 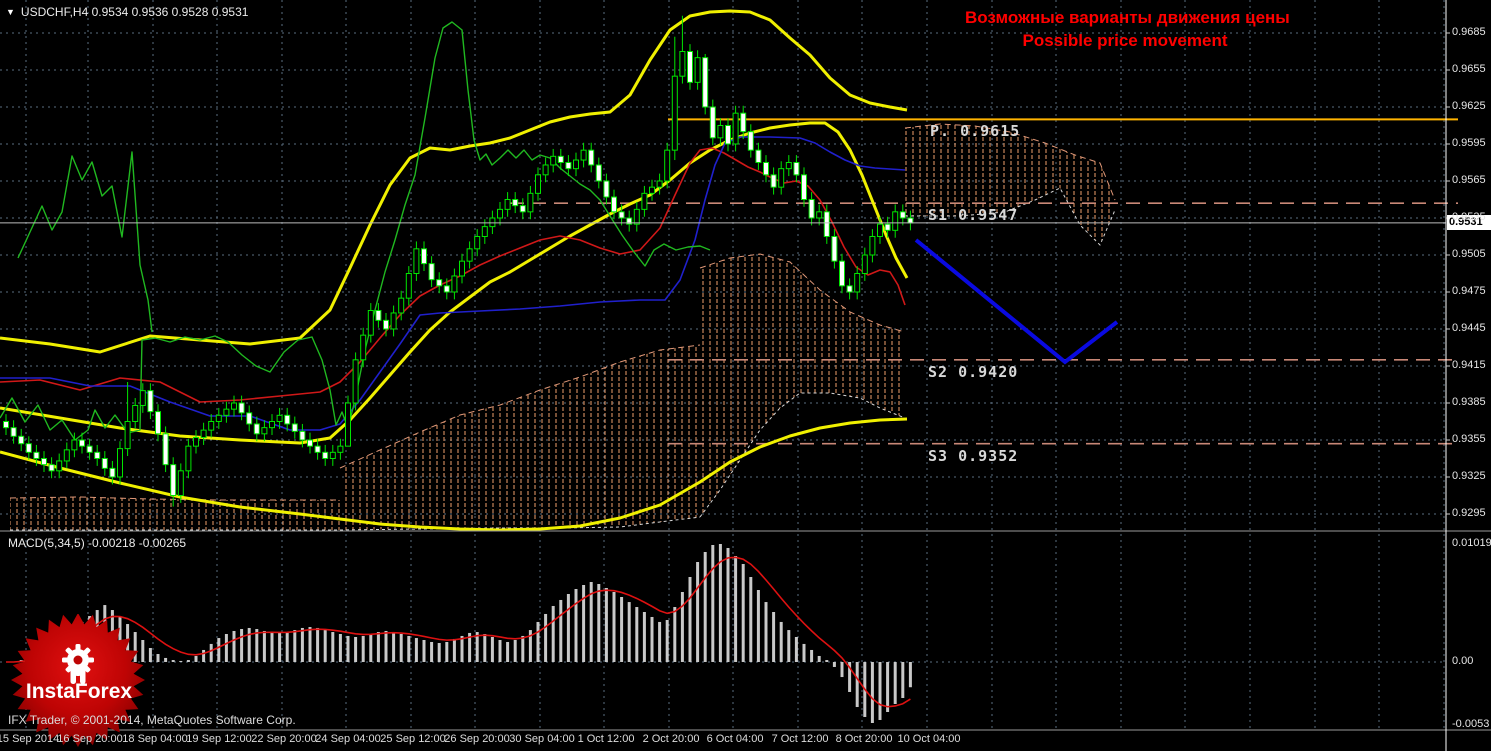 I want to click on time-axis-tick: 30 Sep 04:00, so click(x=542, y=739).